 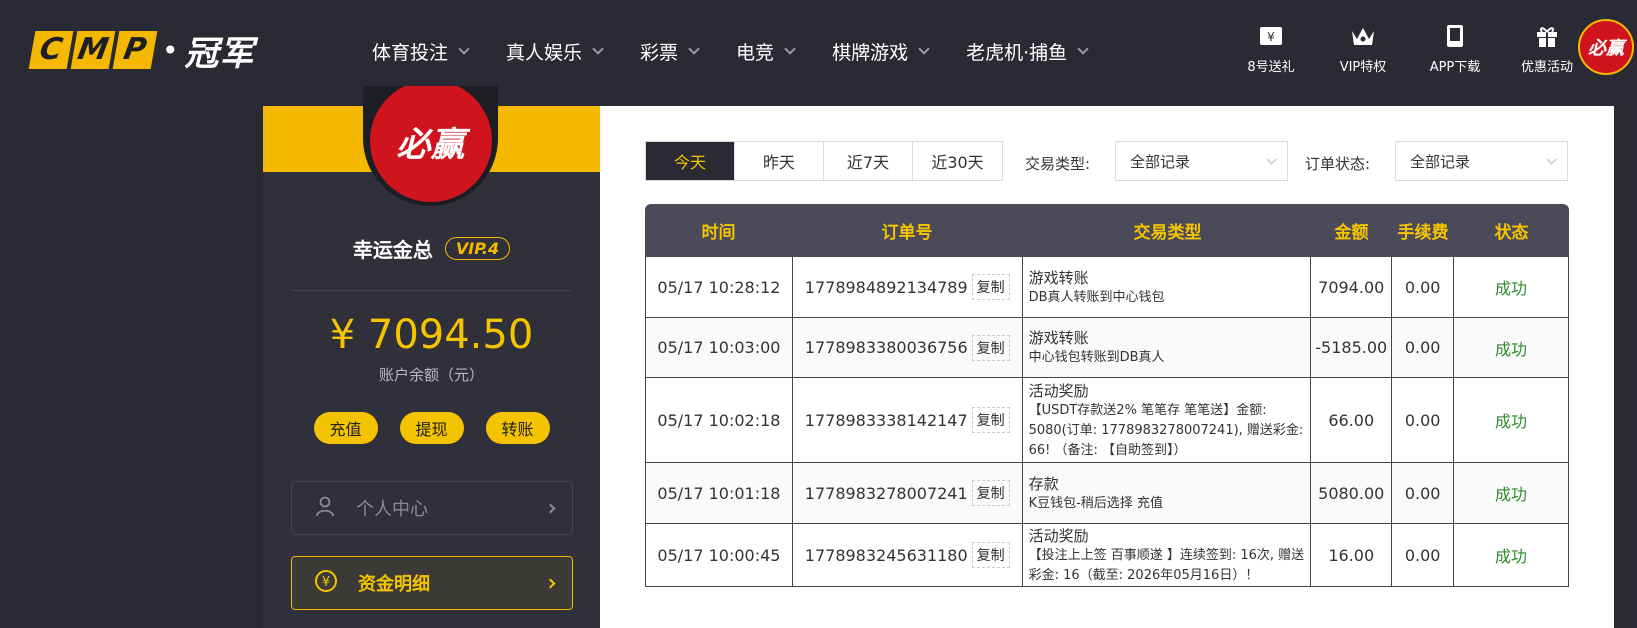 I want to click on transaction-type: 存款, so click(x=1043, y=483).